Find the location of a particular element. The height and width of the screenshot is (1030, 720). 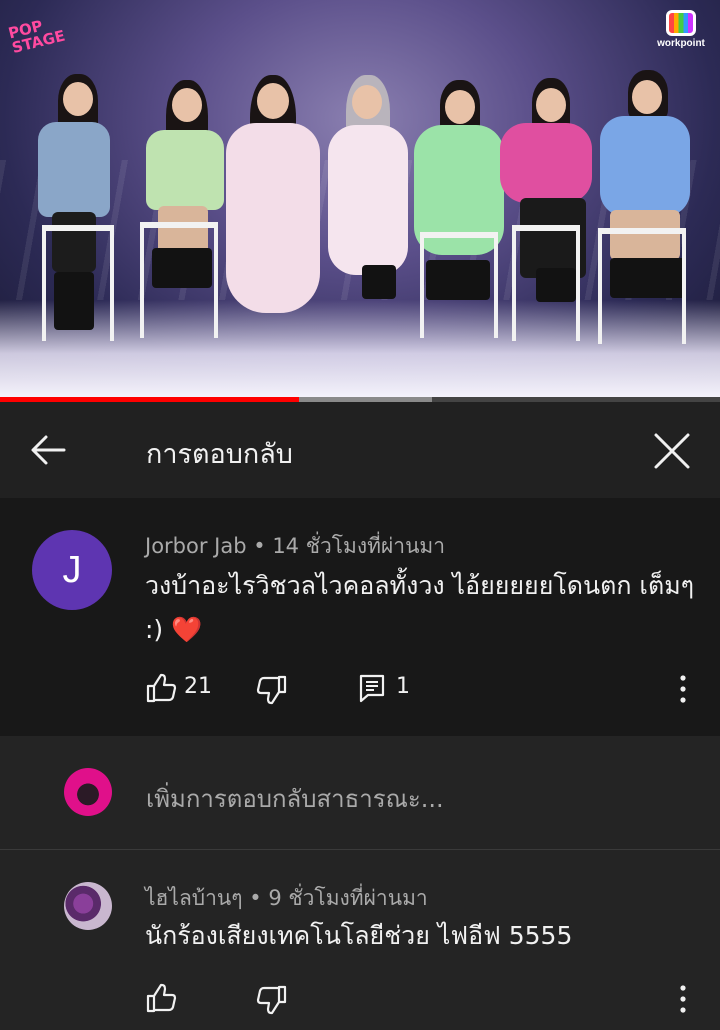

page-title: การตอบกลับ is located at coordinates (219, 454).